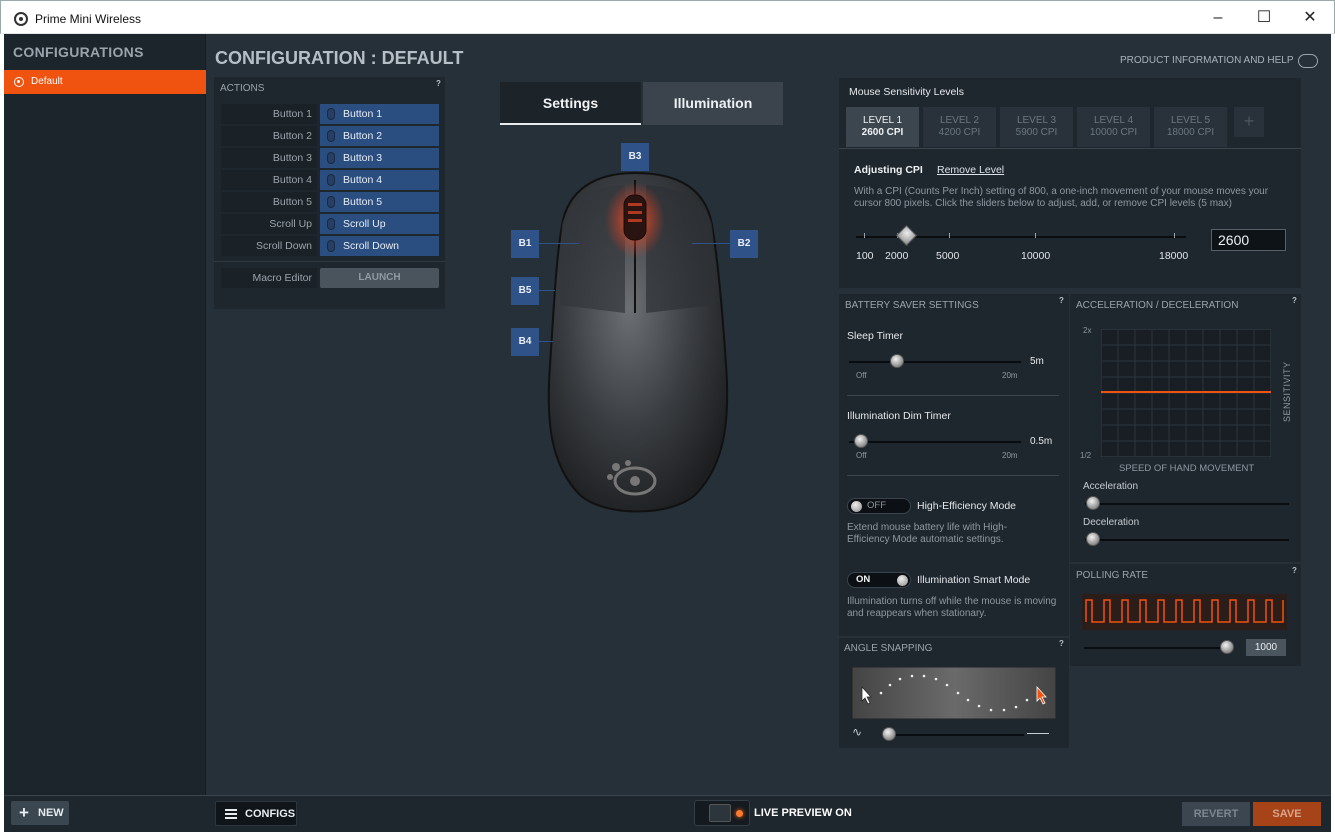  I want to click on b2-connector, so click(711, 243).